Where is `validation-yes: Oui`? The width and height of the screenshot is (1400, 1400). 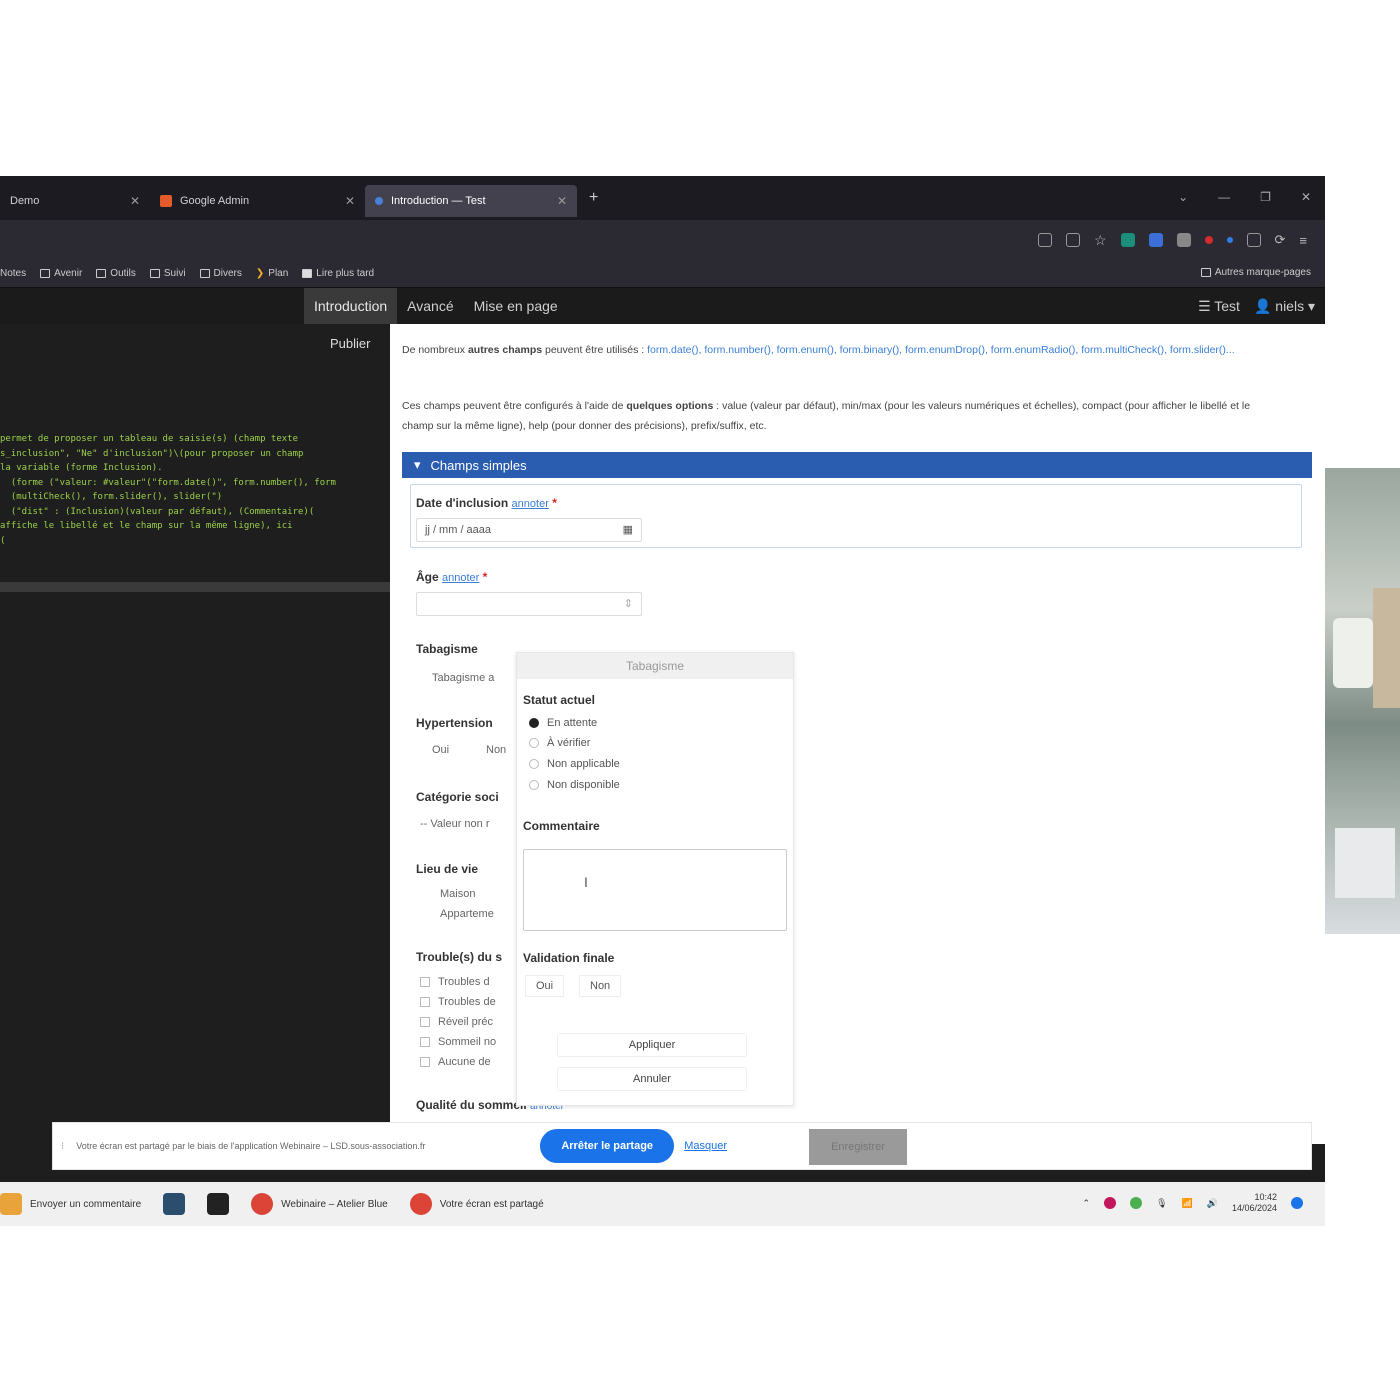
validation-yes: Oui is located at coordinates (545, 986).